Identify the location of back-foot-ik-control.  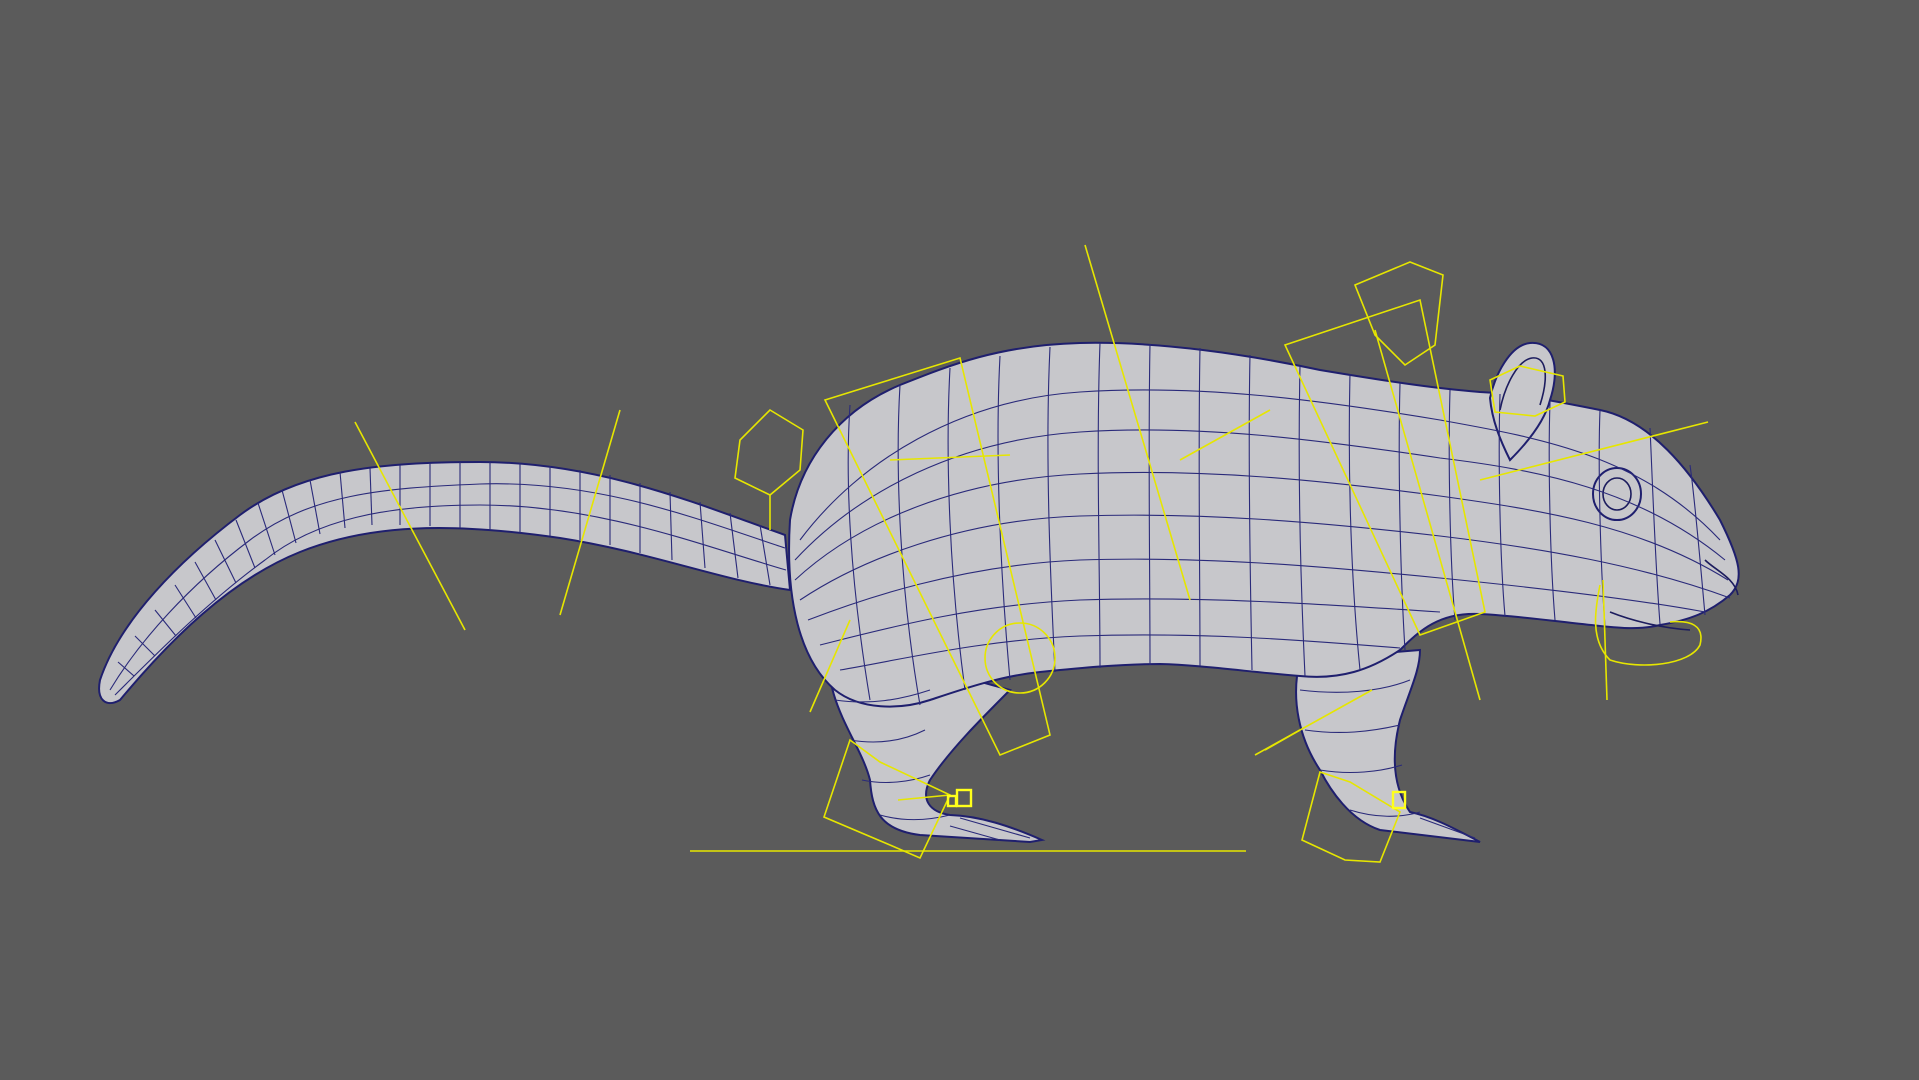
(964, 798).